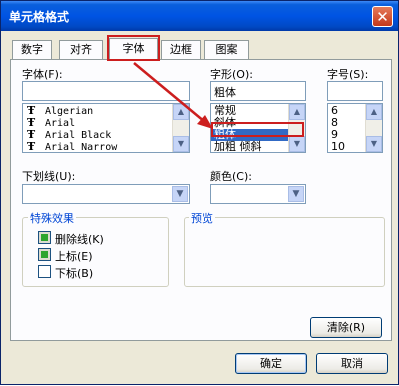 The width and height of the screenshot is (399, 386). I want to click on tab-alignment: 对齐, so click(81, 49).